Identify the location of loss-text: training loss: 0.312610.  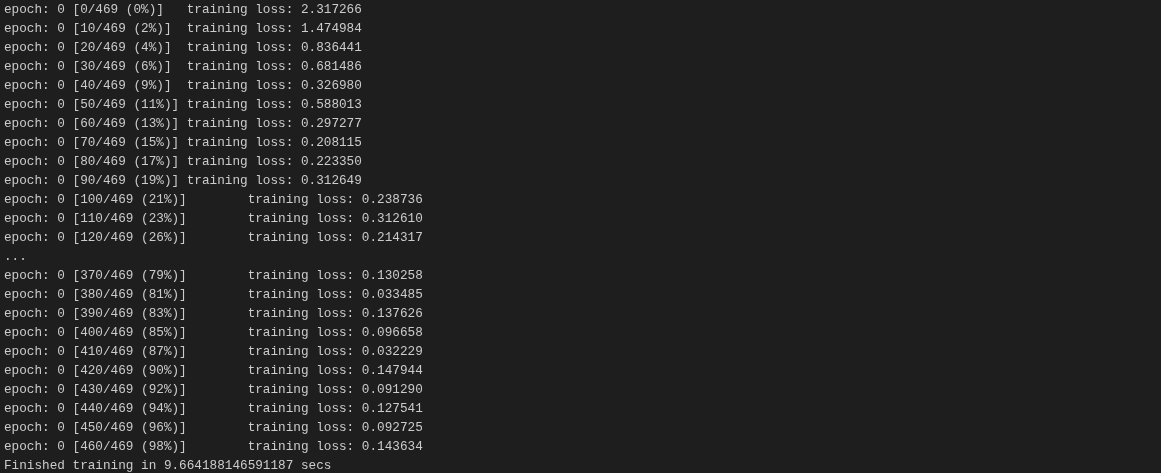
(335, 219).